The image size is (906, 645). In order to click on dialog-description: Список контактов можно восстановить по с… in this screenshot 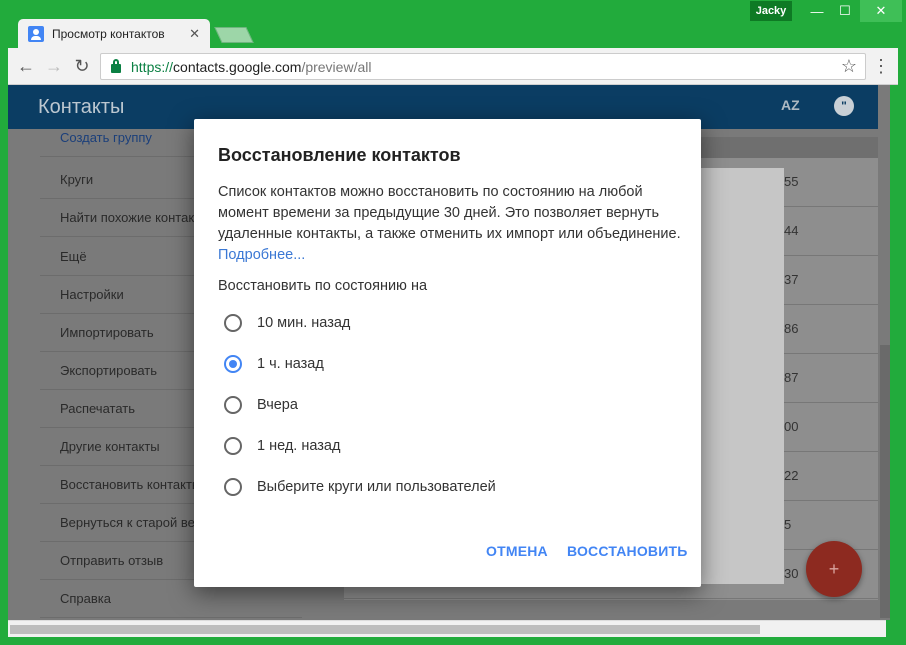, I will do `click(451, 224)`.